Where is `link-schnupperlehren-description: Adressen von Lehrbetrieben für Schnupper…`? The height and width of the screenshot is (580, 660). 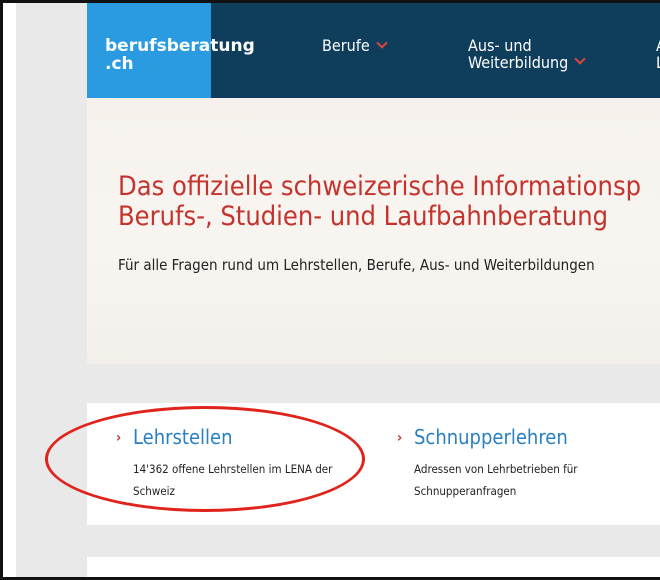 link-schnupperlehren-description: Adressen von Lehrbetrieben für Schnupper… is located at coordinates (496, 480).